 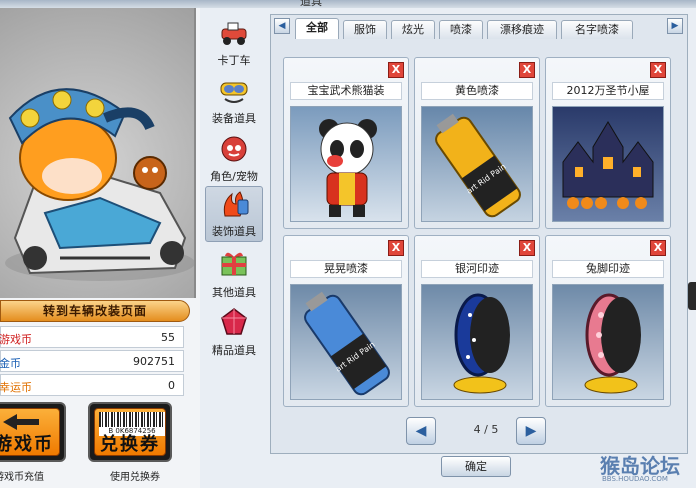 I want to click on category-decoration: 装饰道具, so click(x=234, y=214).